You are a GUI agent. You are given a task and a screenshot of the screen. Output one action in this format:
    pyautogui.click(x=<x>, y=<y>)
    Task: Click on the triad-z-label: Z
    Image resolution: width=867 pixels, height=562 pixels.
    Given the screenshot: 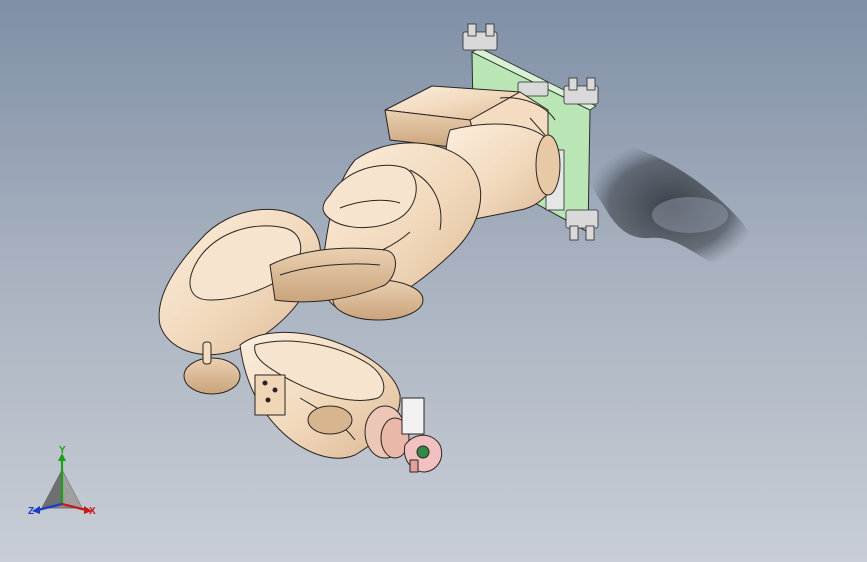 What is the action you would take?
    pyautogui.click(x=31, y=511)
    